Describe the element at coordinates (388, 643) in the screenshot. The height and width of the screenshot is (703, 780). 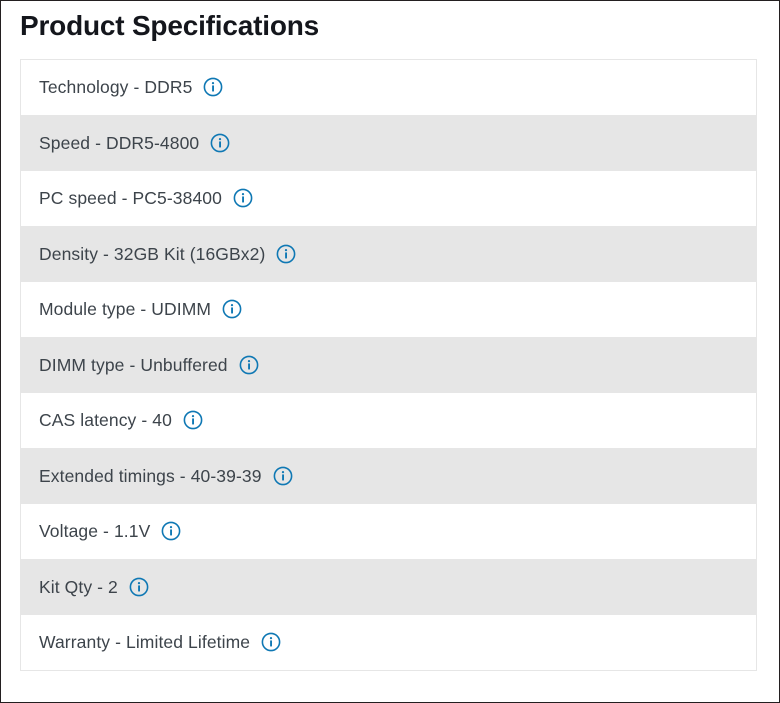
I see `table-row: Warranty - Limited Lifetime` at that location.